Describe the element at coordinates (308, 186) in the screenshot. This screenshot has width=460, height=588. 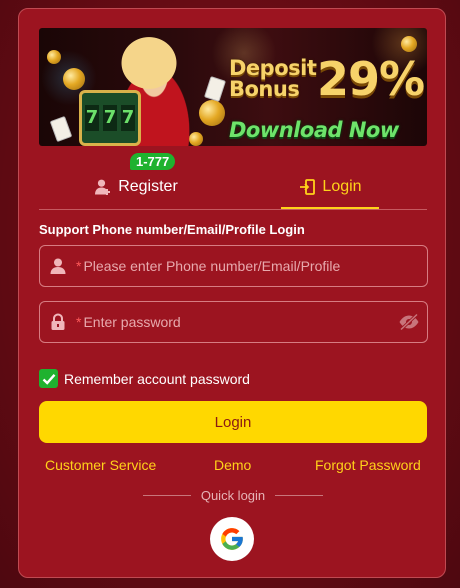
I see `login-door-icon` at that location.